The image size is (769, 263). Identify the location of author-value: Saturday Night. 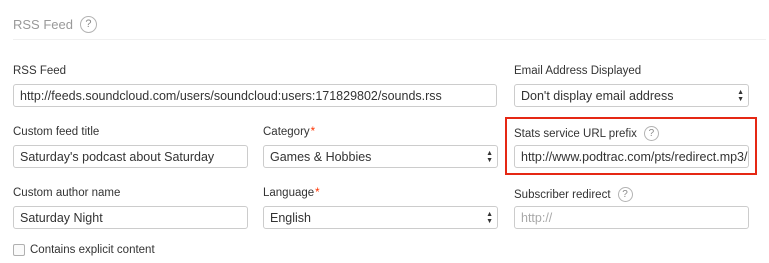
(61, 217).